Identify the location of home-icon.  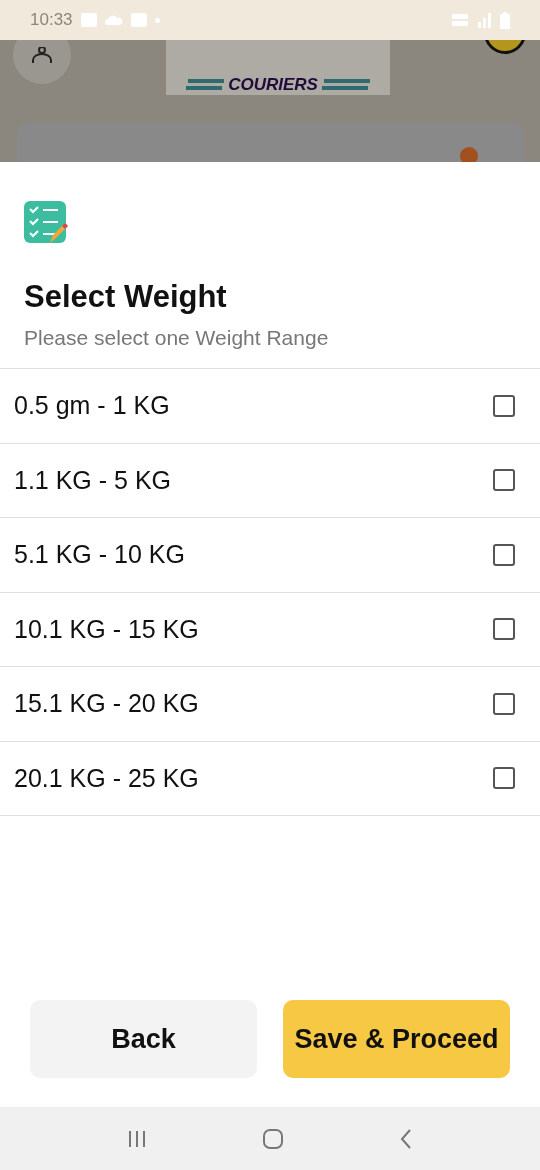
(273, 1138).